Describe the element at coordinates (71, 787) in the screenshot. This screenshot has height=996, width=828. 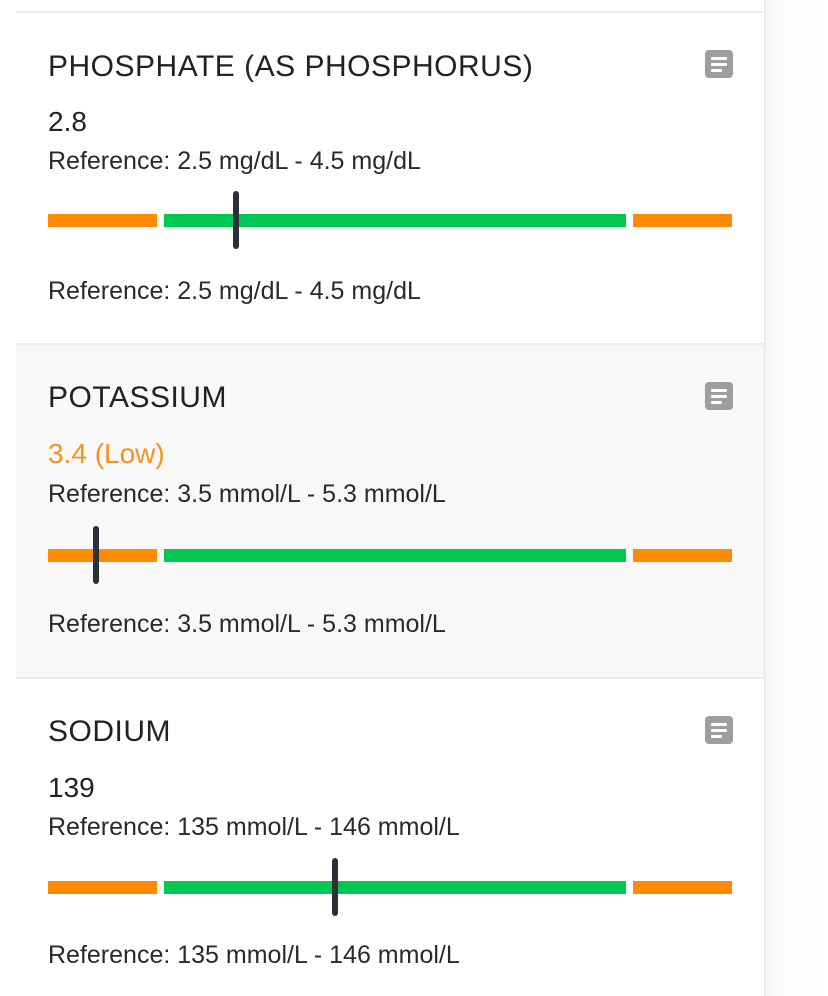
I see `result-value: 139` at that location.